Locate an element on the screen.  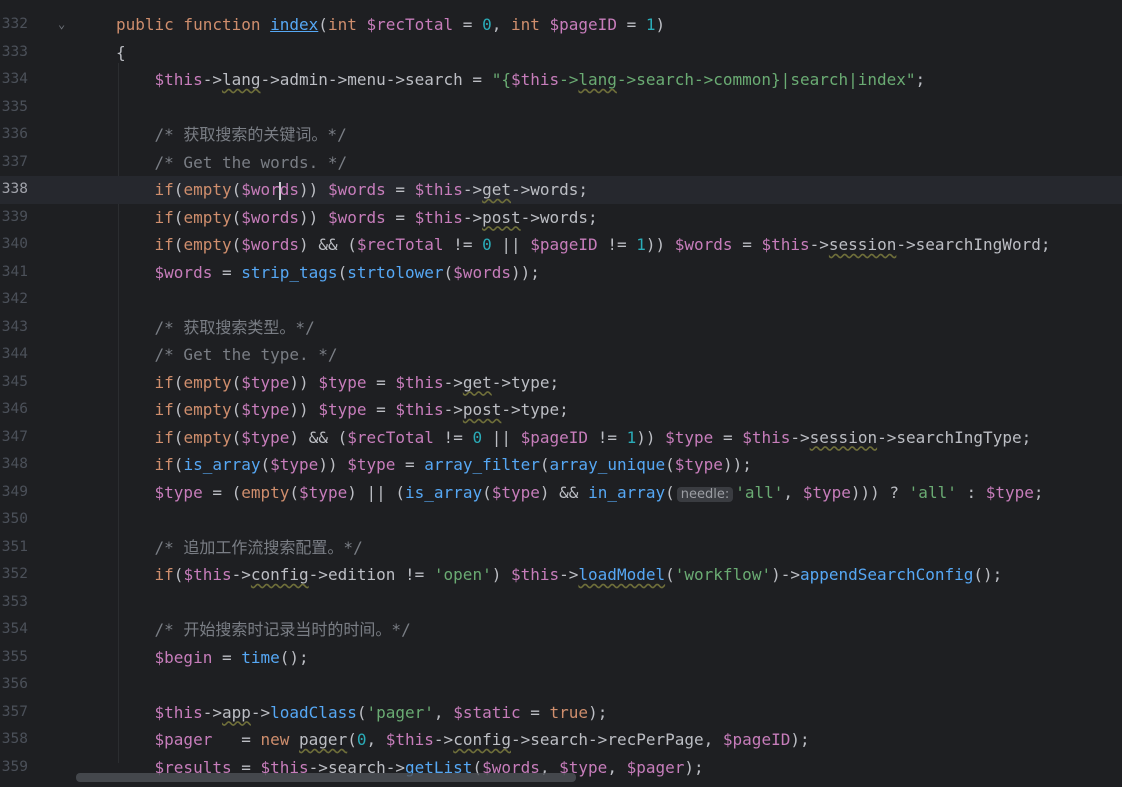
line-number: 346 is located at coordinates (14, 409).